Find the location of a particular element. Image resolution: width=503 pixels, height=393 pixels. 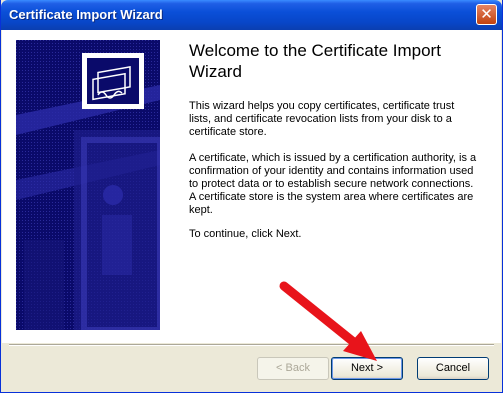

button-divider is located at coordinates (251, 345).